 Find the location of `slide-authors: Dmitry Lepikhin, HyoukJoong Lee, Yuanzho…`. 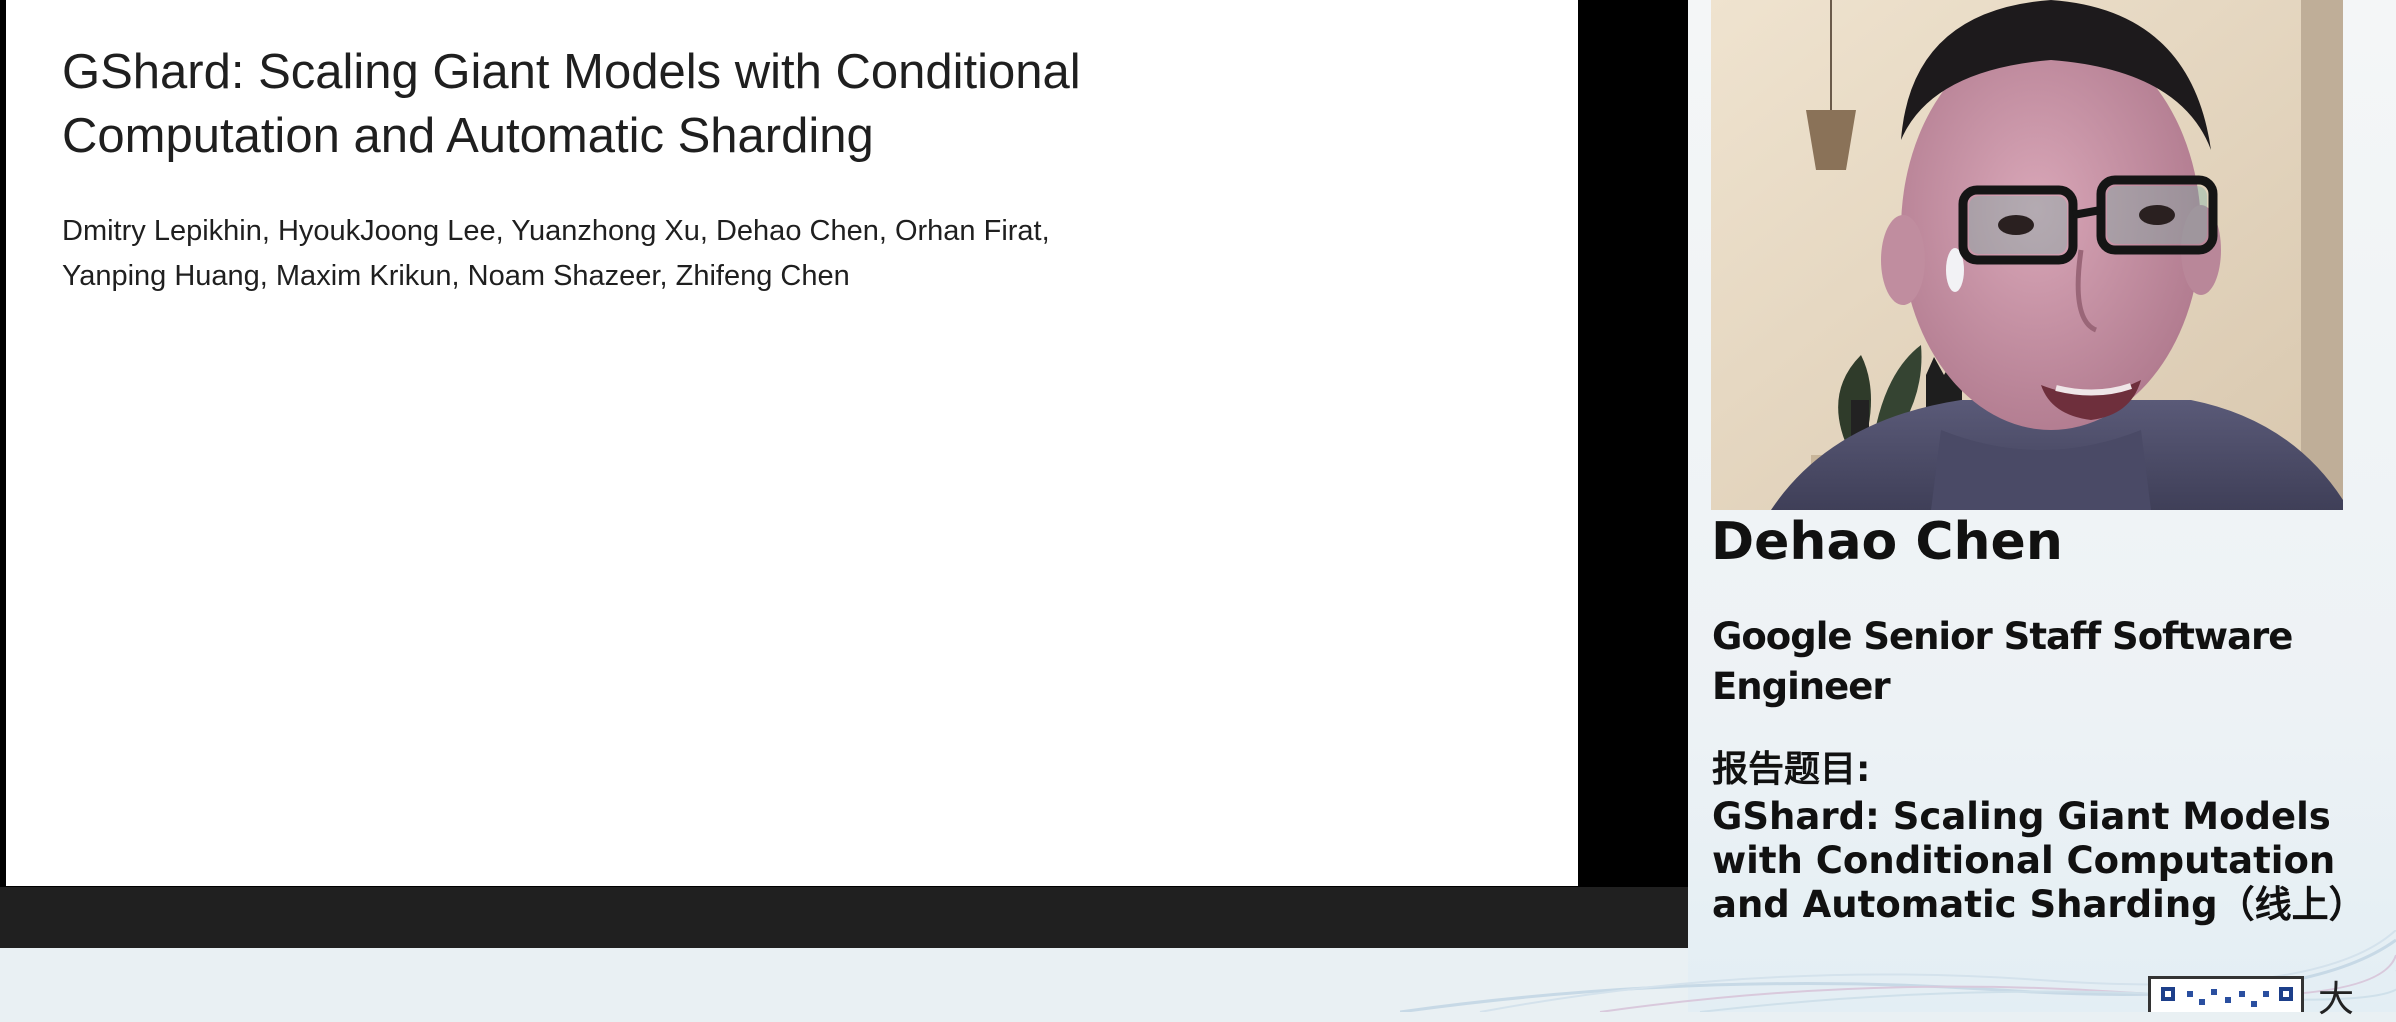

slide-authors: Dmitry Lepikhin, HyoukJoong Lee, Yuanzho… is located at coordinates (712, 254).